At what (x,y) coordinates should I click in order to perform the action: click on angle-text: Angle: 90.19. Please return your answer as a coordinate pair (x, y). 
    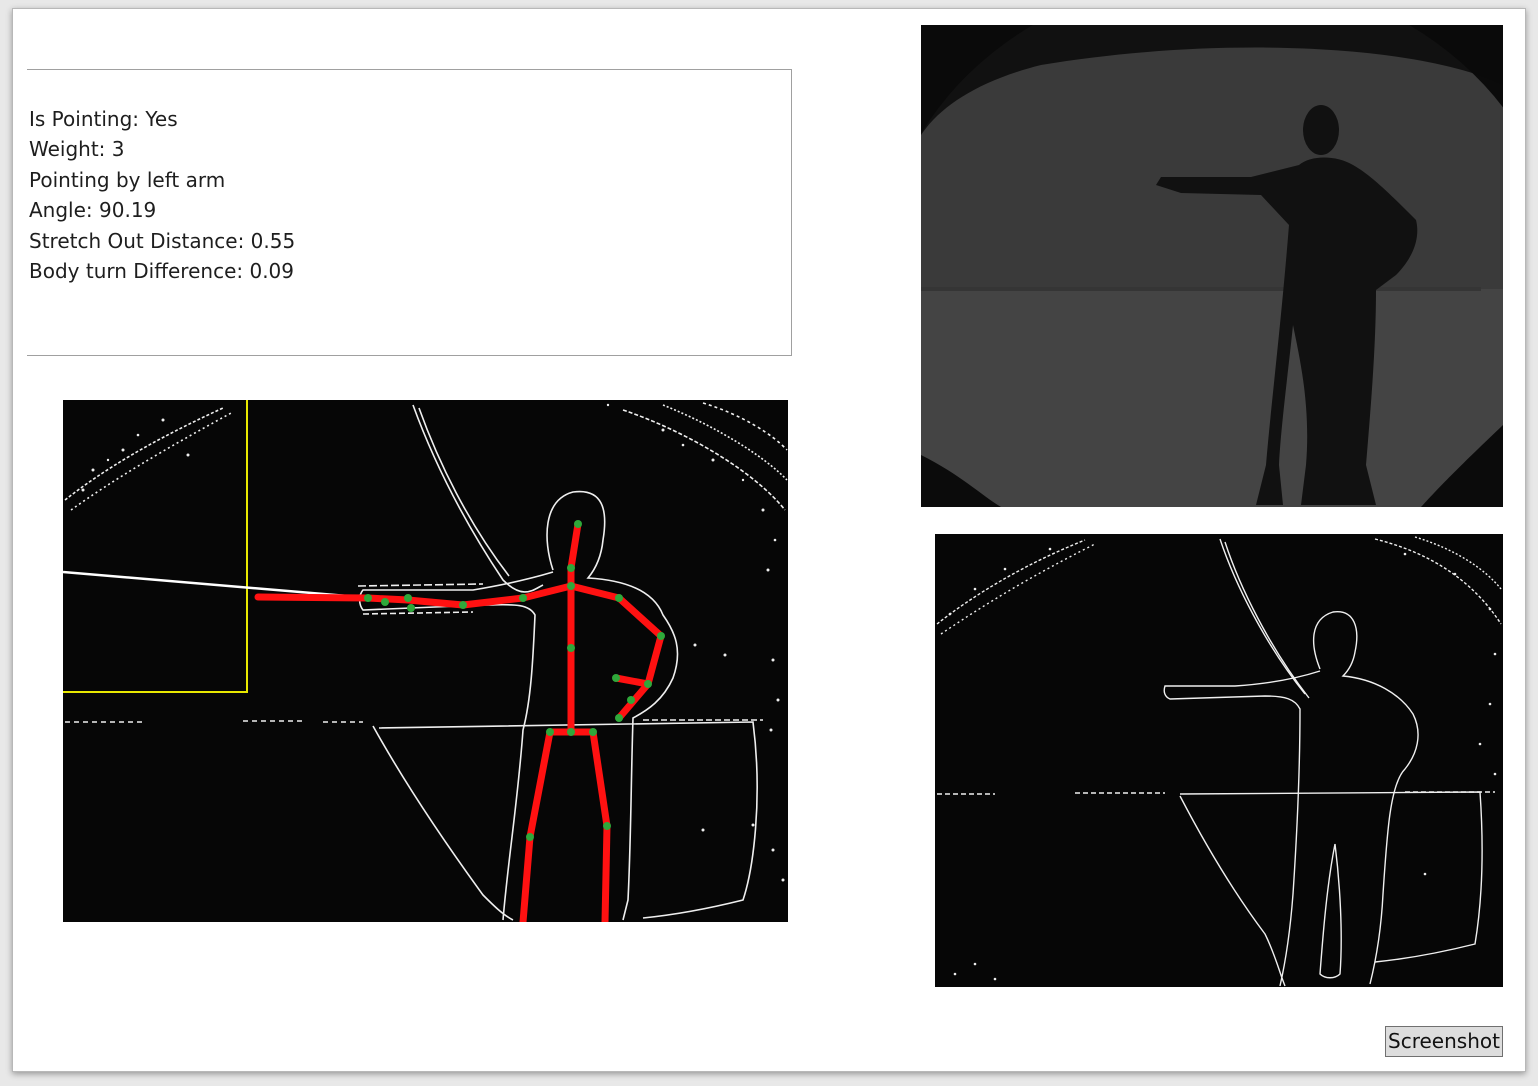
    Looking at the image, I should click on (93, 210).